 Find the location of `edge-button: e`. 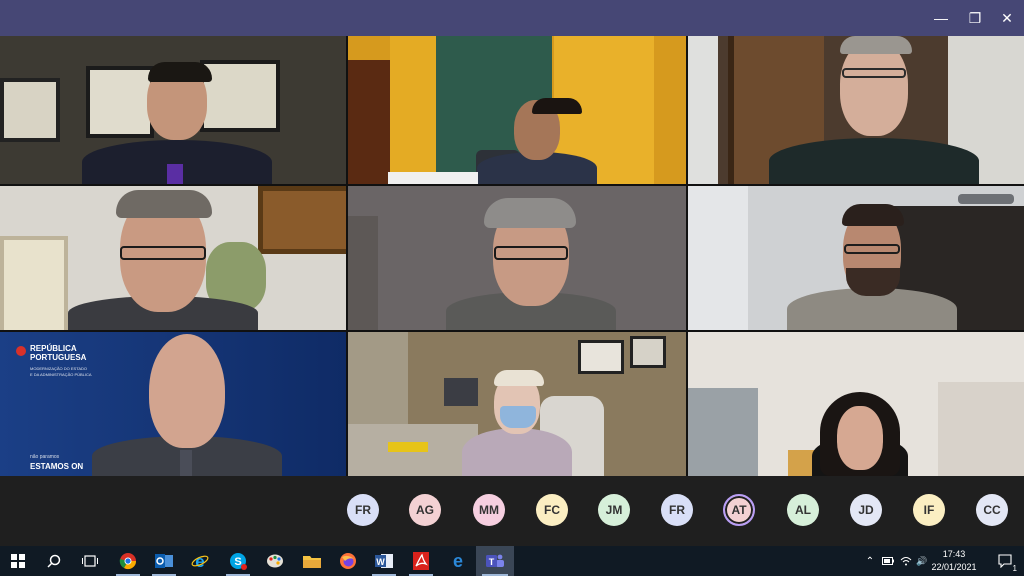

edge-button: e is located at coordinates (458, 561).